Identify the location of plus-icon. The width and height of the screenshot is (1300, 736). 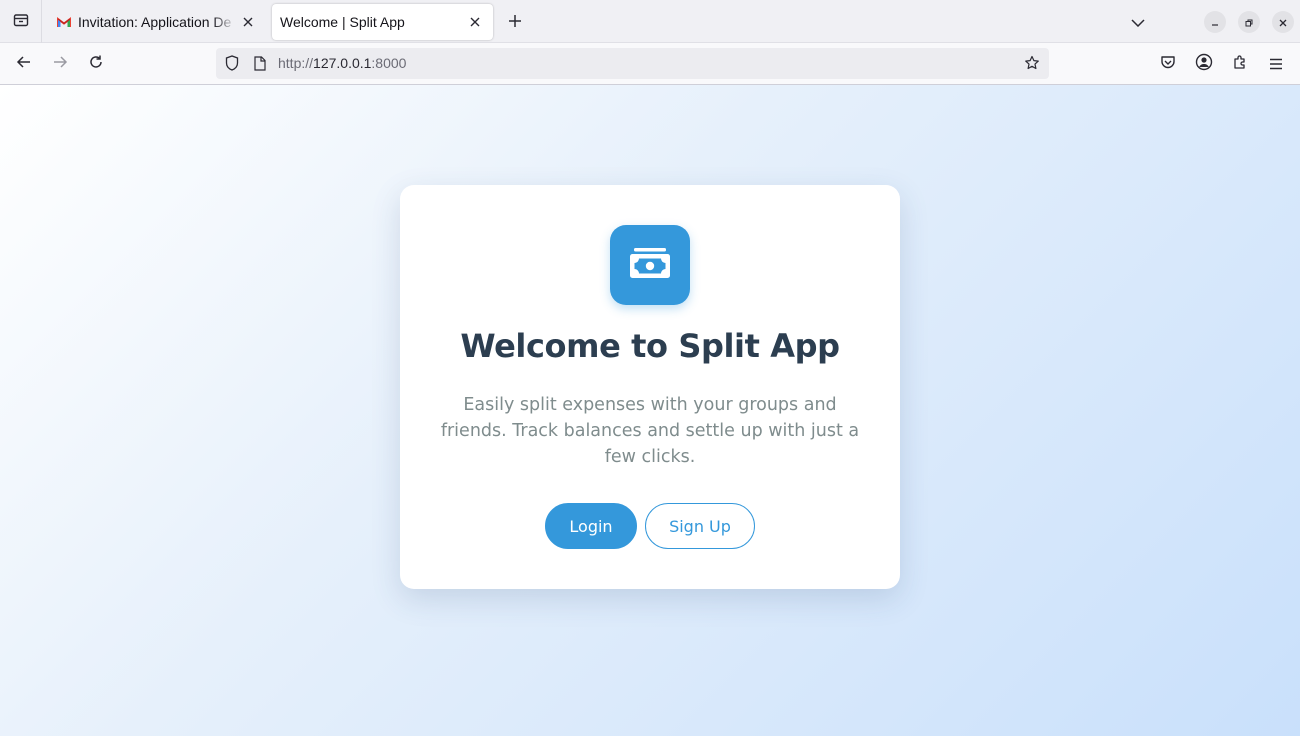
(515, 22).